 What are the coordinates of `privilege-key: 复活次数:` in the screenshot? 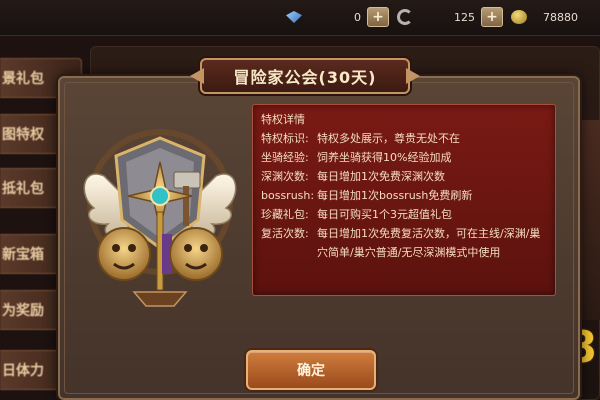 It's located at (285, 233).